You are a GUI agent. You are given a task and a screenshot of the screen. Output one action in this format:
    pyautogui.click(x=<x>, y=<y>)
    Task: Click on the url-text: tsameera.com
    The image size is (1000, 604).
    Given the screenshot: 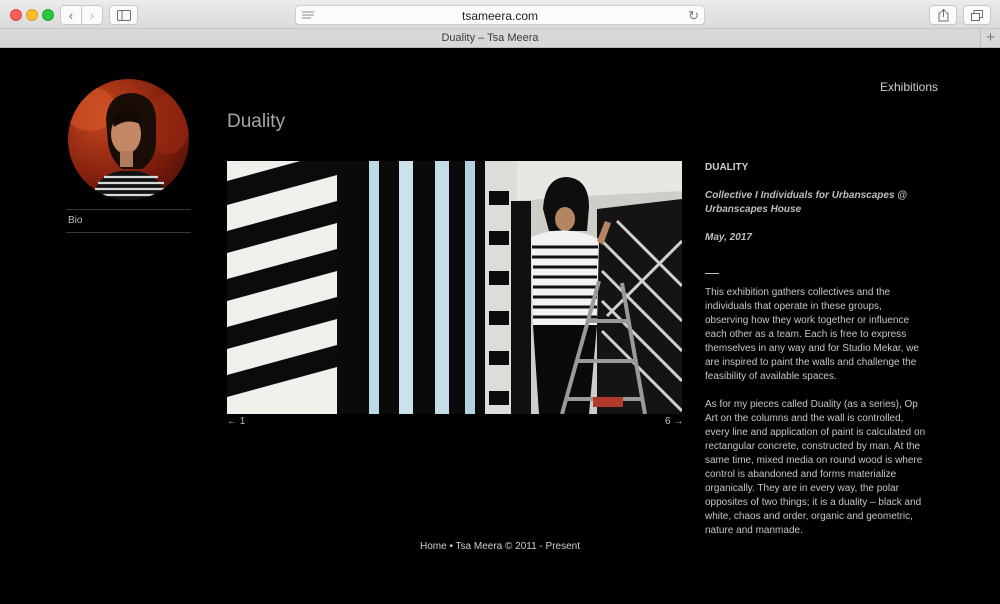 What is the action you would take?
    pyautogui.click(x=500, y=16)
    